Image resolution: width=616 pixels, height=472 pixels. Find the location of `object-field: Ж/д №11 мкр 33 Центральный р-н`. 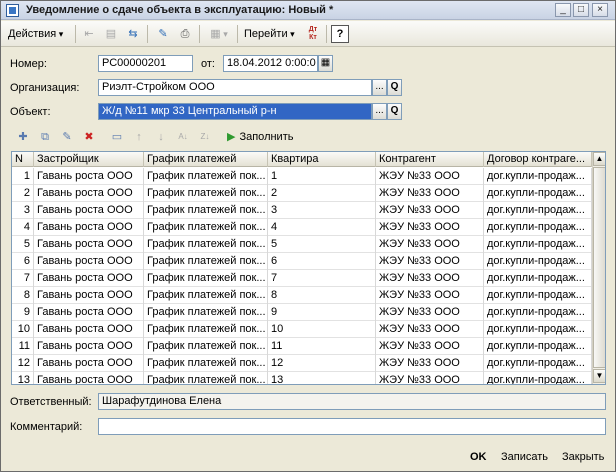

object-field: Ж/д №11 мкр 33 Центральный р-н is located at coordinates (235, 111).